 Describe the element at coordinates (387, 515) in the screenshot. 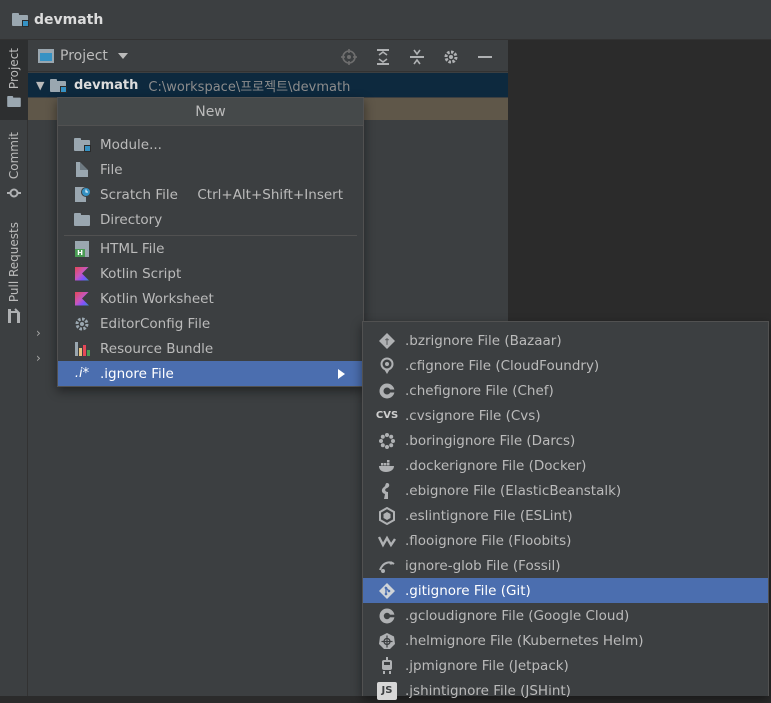

I see `eslint-icon` at that location.